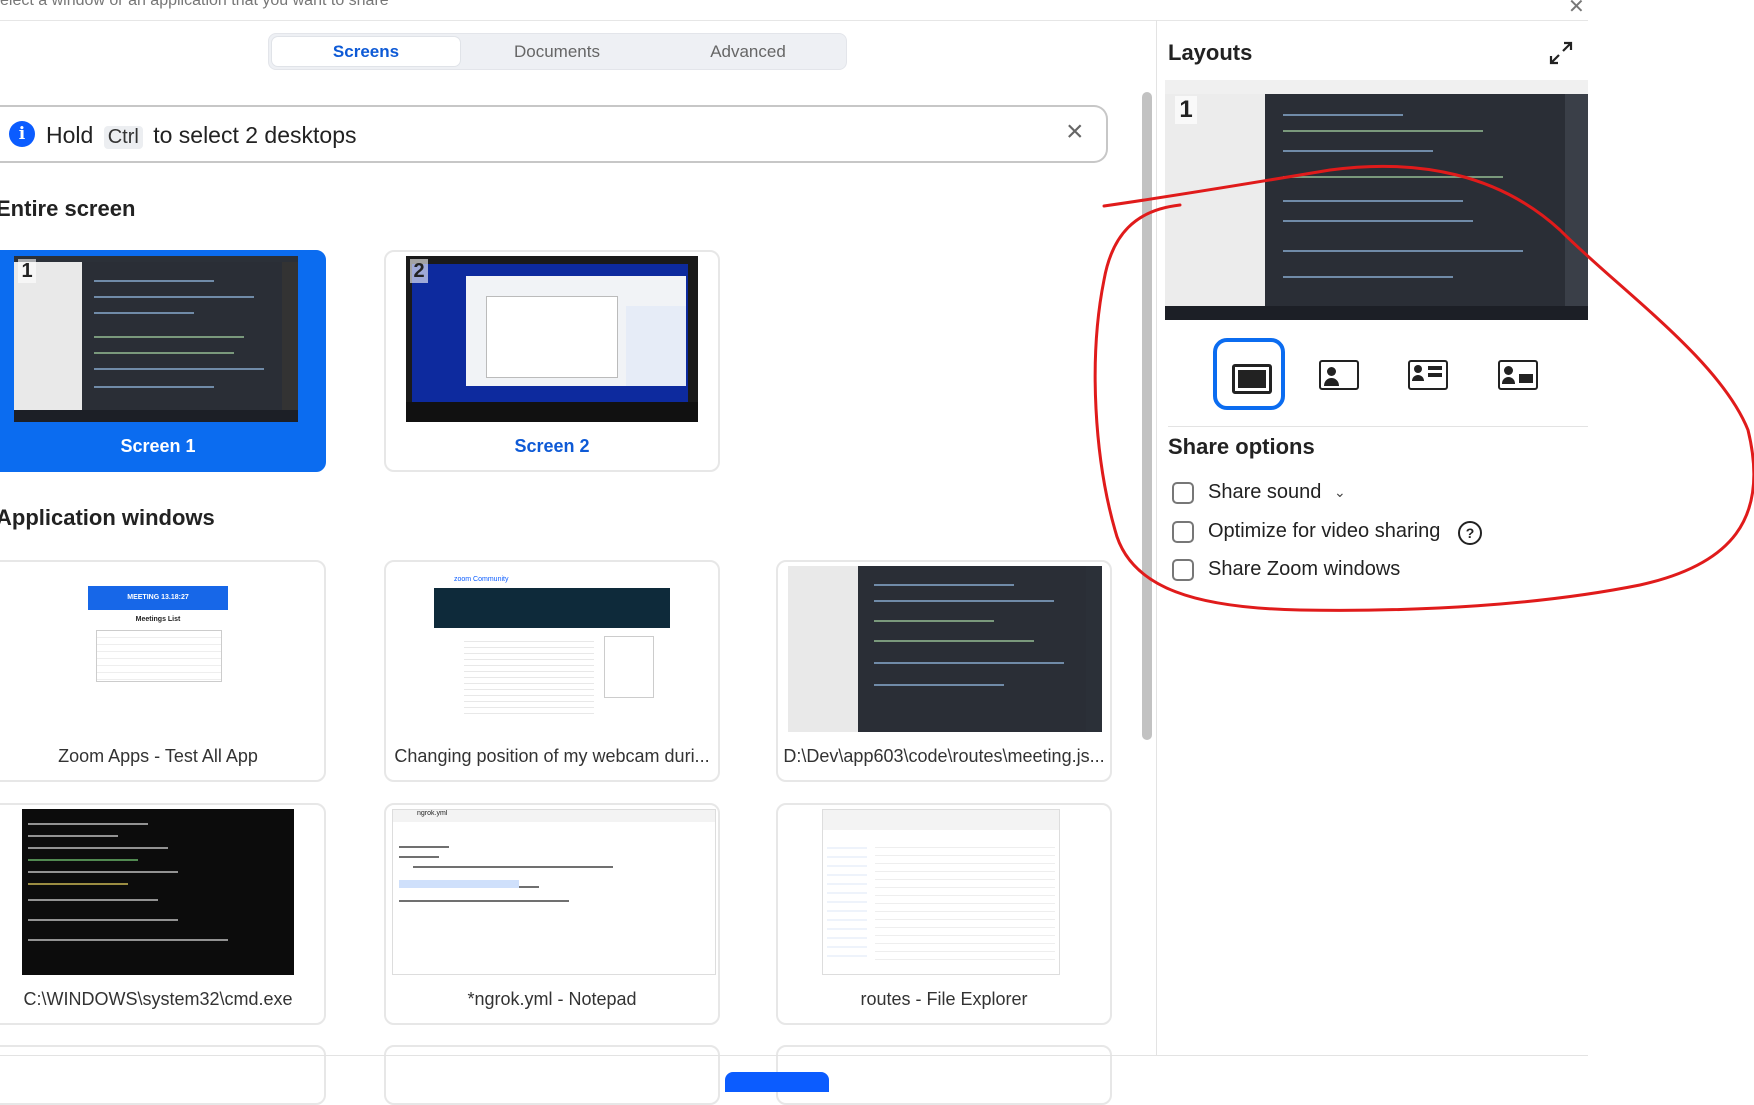 The width and height of the screenshot is (1754, 1105). I want to click on cmd-thumbnail, so click(158, 892).